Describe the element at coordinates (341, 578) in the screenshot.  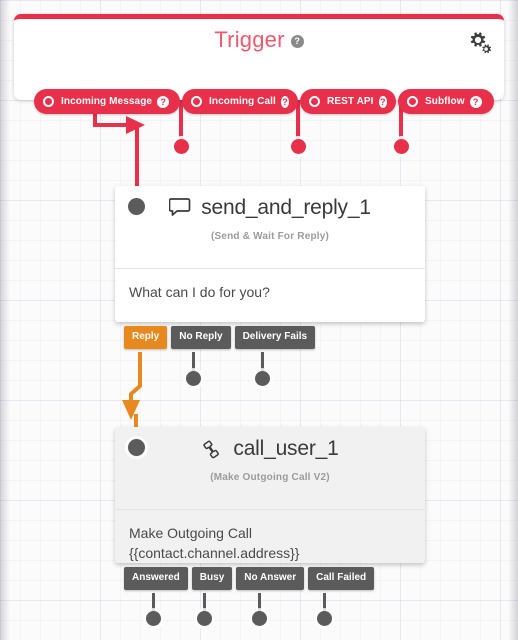
I see `output-tab-call-failed: Call Failed` at that location.